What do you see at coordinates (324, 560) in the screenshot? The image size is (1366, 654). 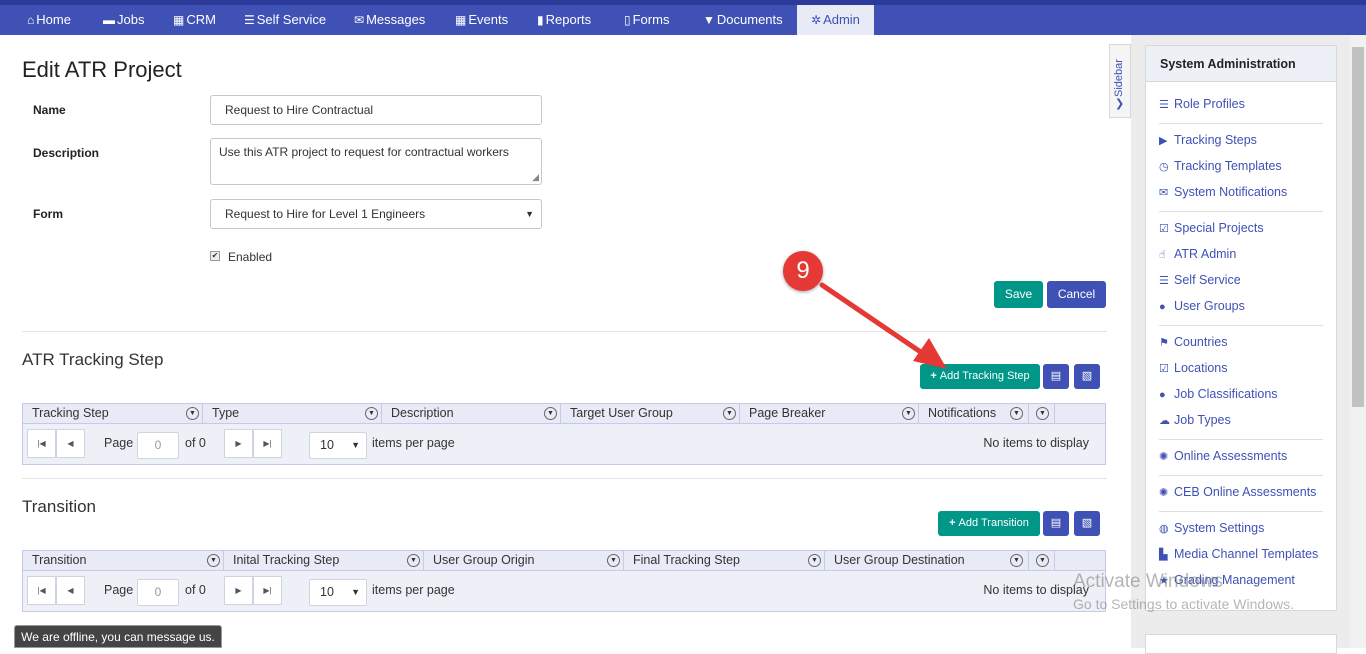 I see `column-header: Inital Tracking Step` at bounding box center [324, 560].